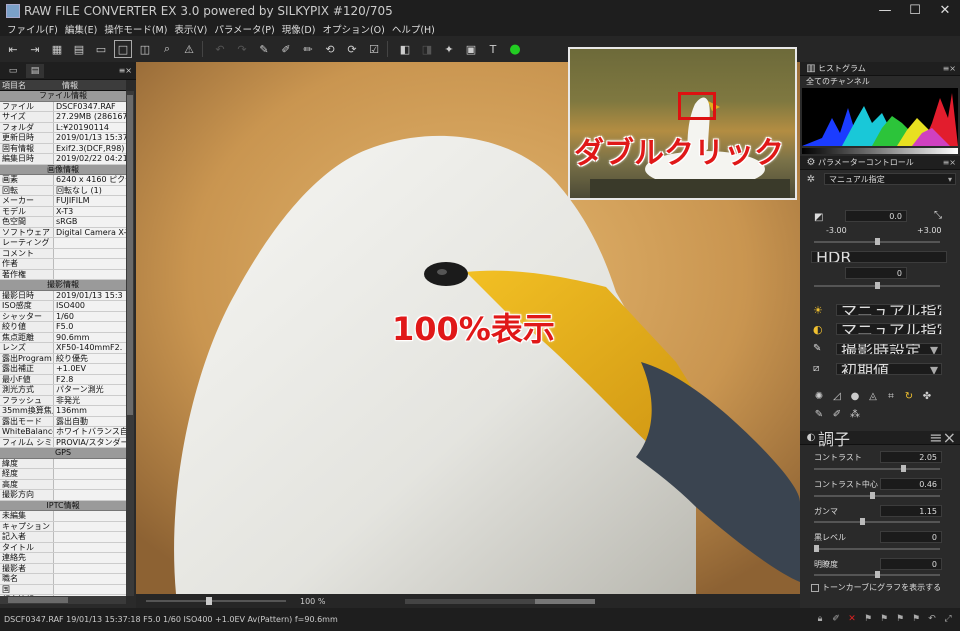 The image size is (960, 631). I want to click on undo-status-icon: ↶, so click(932, 619).